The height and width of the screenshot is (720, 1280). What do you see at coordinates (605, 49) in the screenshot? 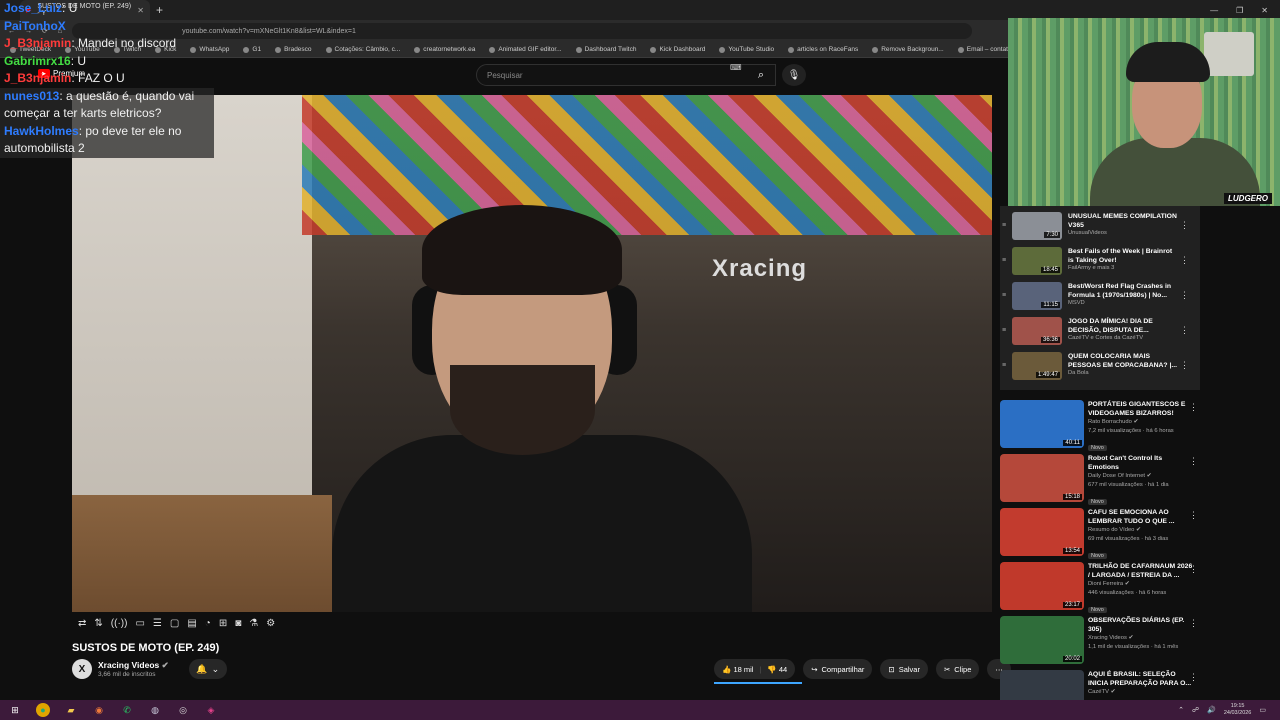
I see `bookmark-item: Dashboard Twitch` at bounding box center [605, 49].